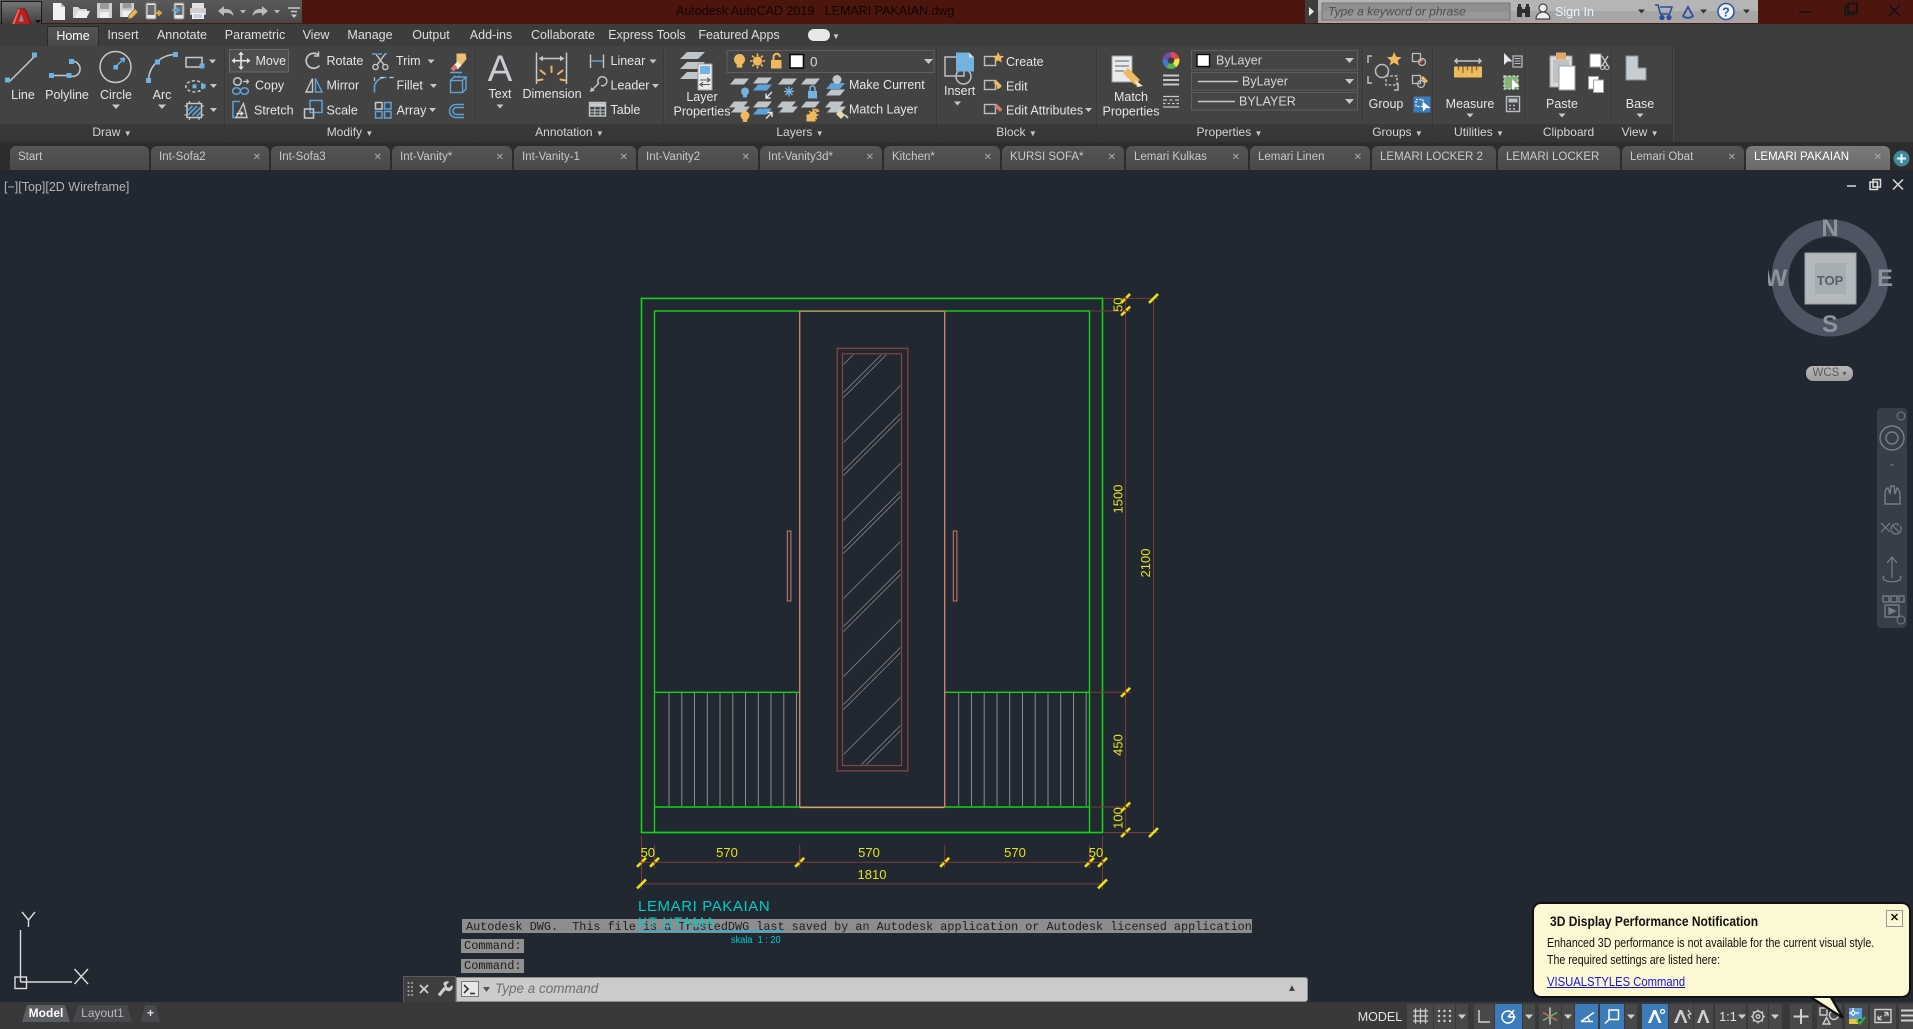 This screenshot has width=1913, height=1029. What do you see at coordinates (1727, 1017) in the screenshot?
I see `svg-text: 1:1` at bounding box center [1727, 1017].